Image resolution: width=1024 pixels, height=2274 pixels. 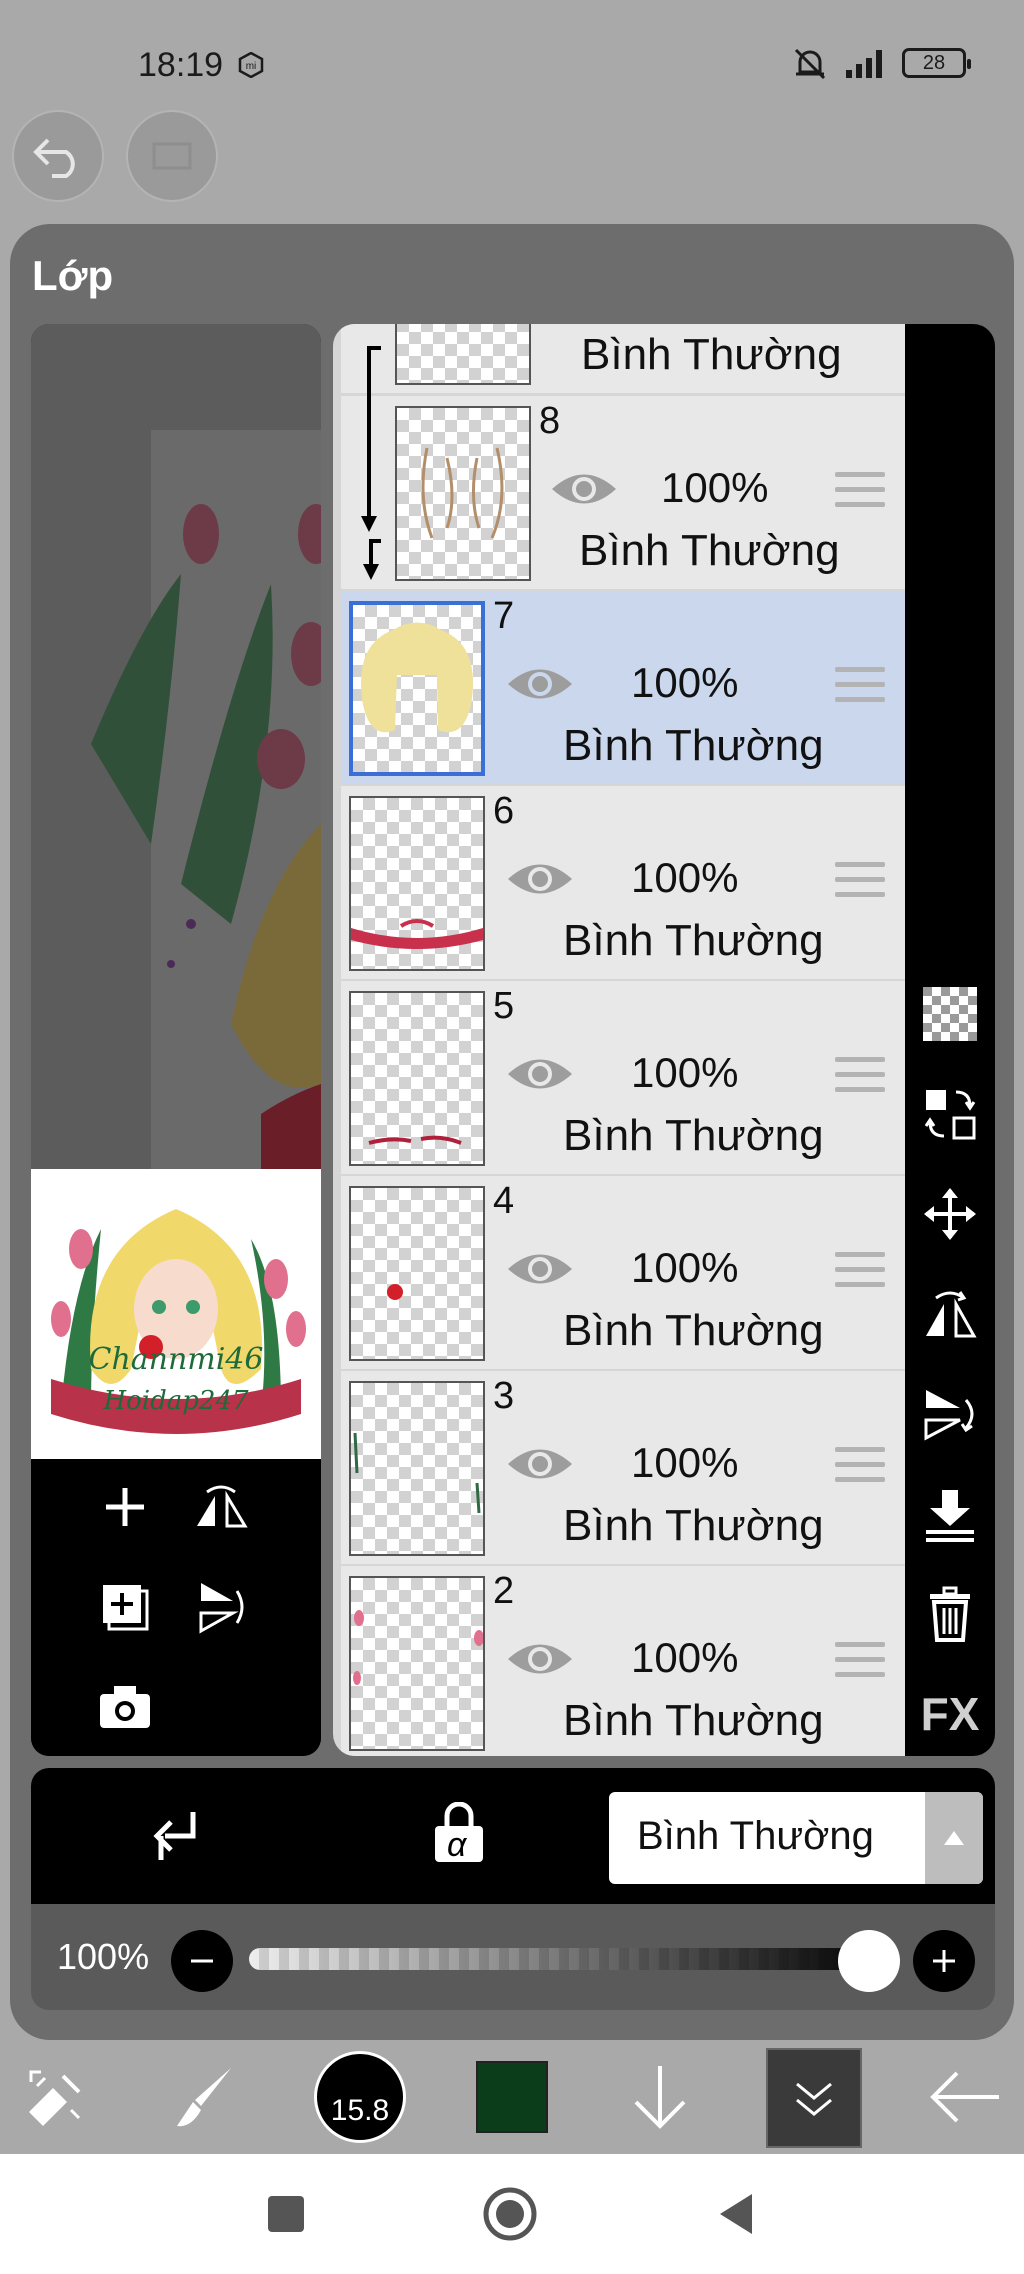 I want to click on color-picker-button, so click(x=512, y=2097).